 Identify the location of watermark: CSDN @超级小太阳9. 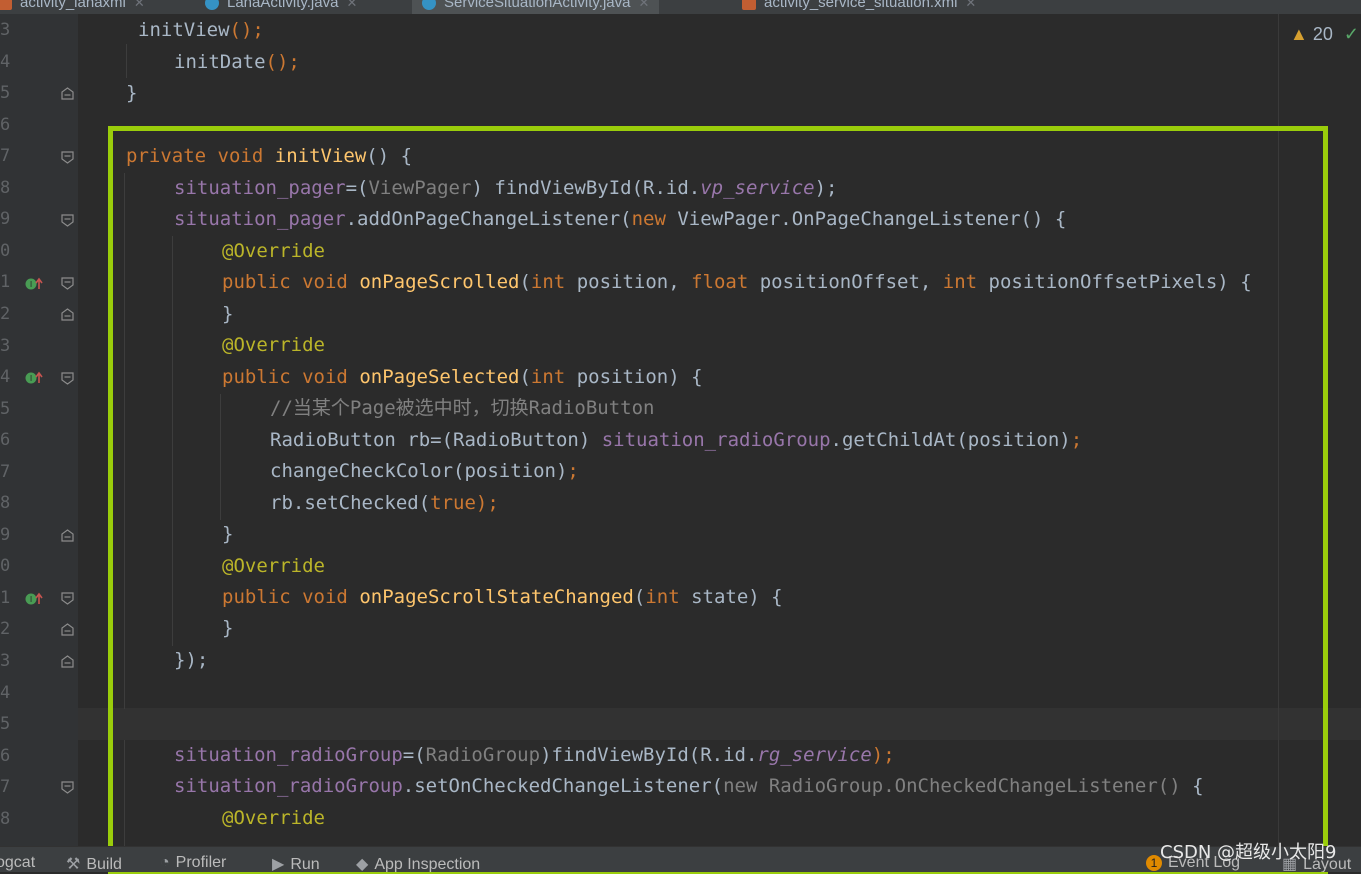
(1248, 852).